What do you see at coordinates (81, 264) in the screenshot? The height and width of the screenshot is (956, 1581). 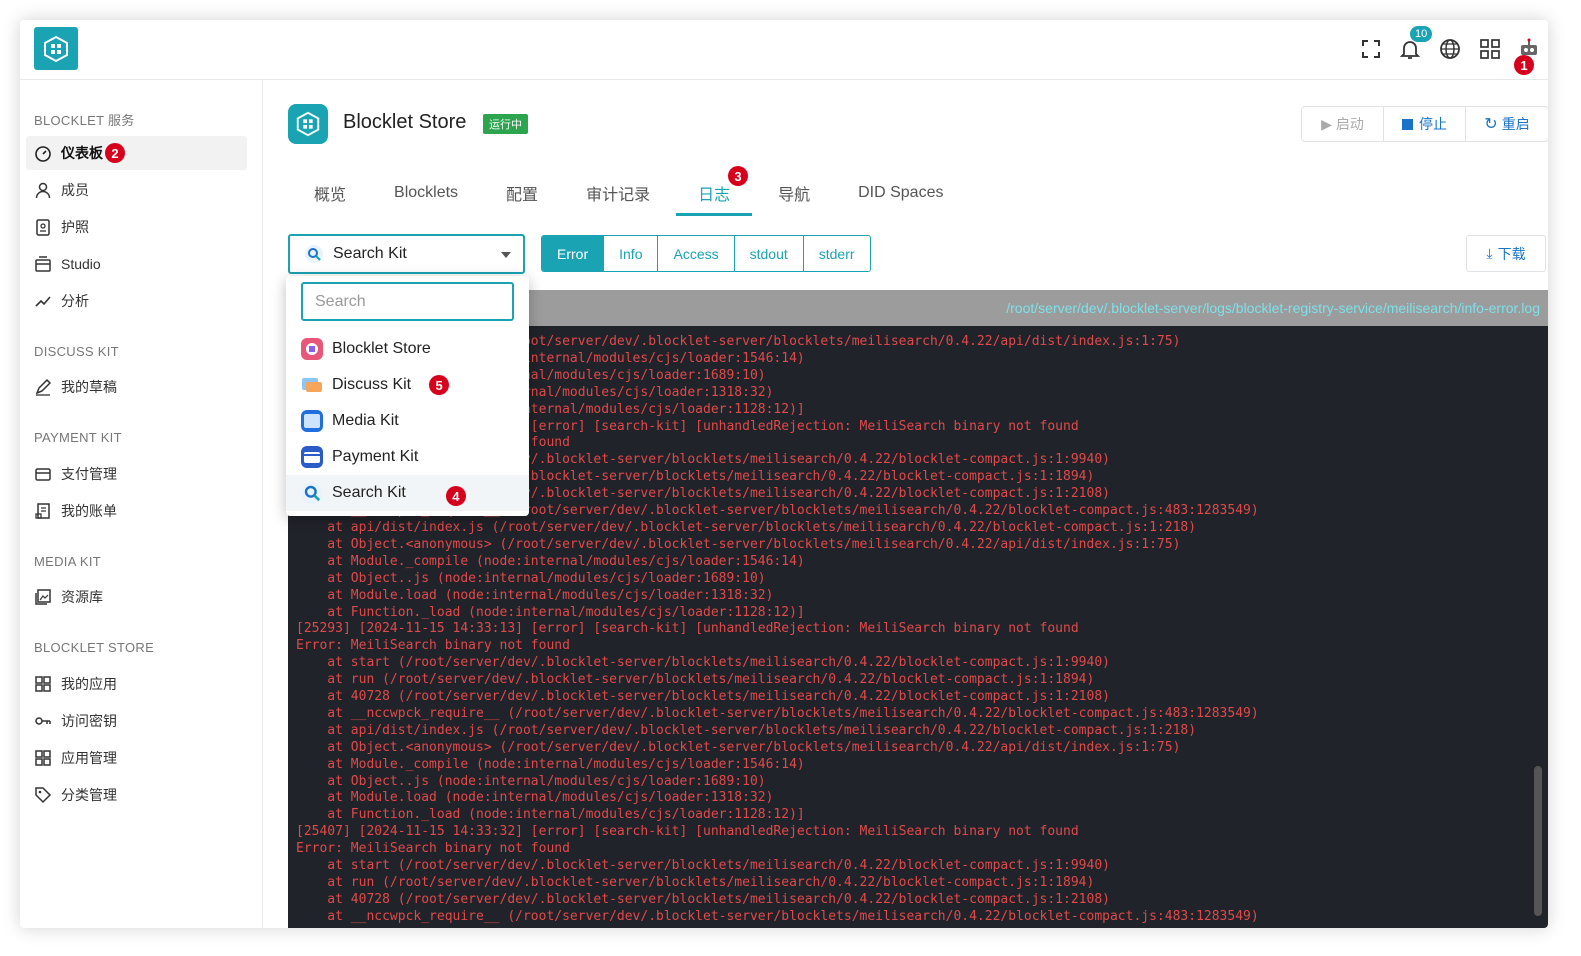 I see `sidebar-item-label: Studio` at bounding box center [81, 264].